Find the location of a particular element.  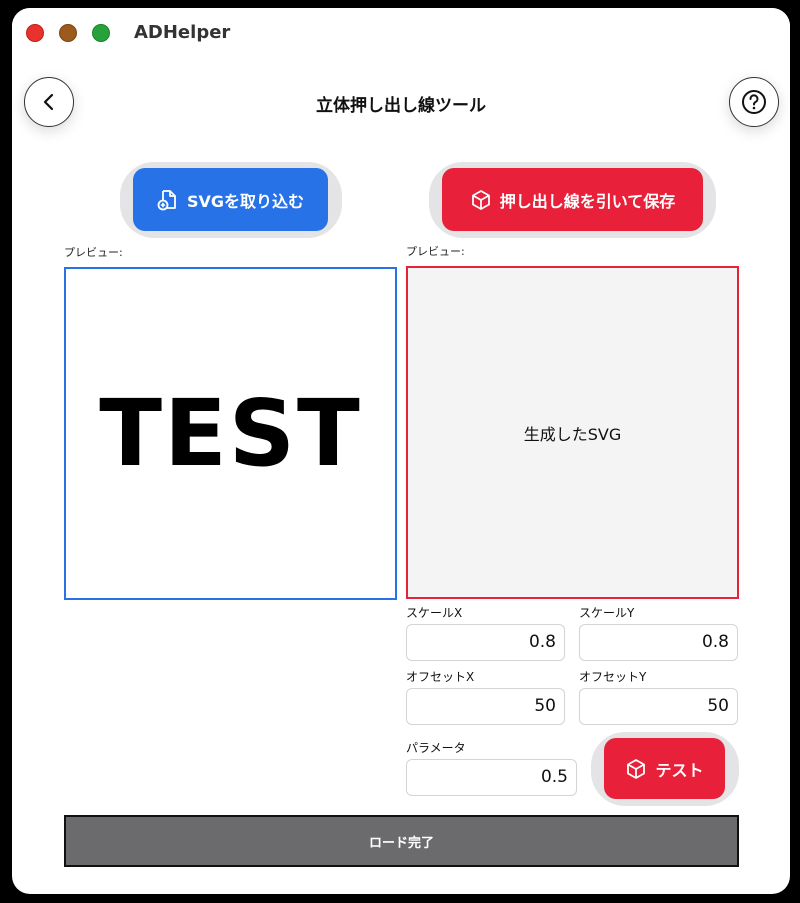

question-circle-icon is located at coordinates (754, 102).